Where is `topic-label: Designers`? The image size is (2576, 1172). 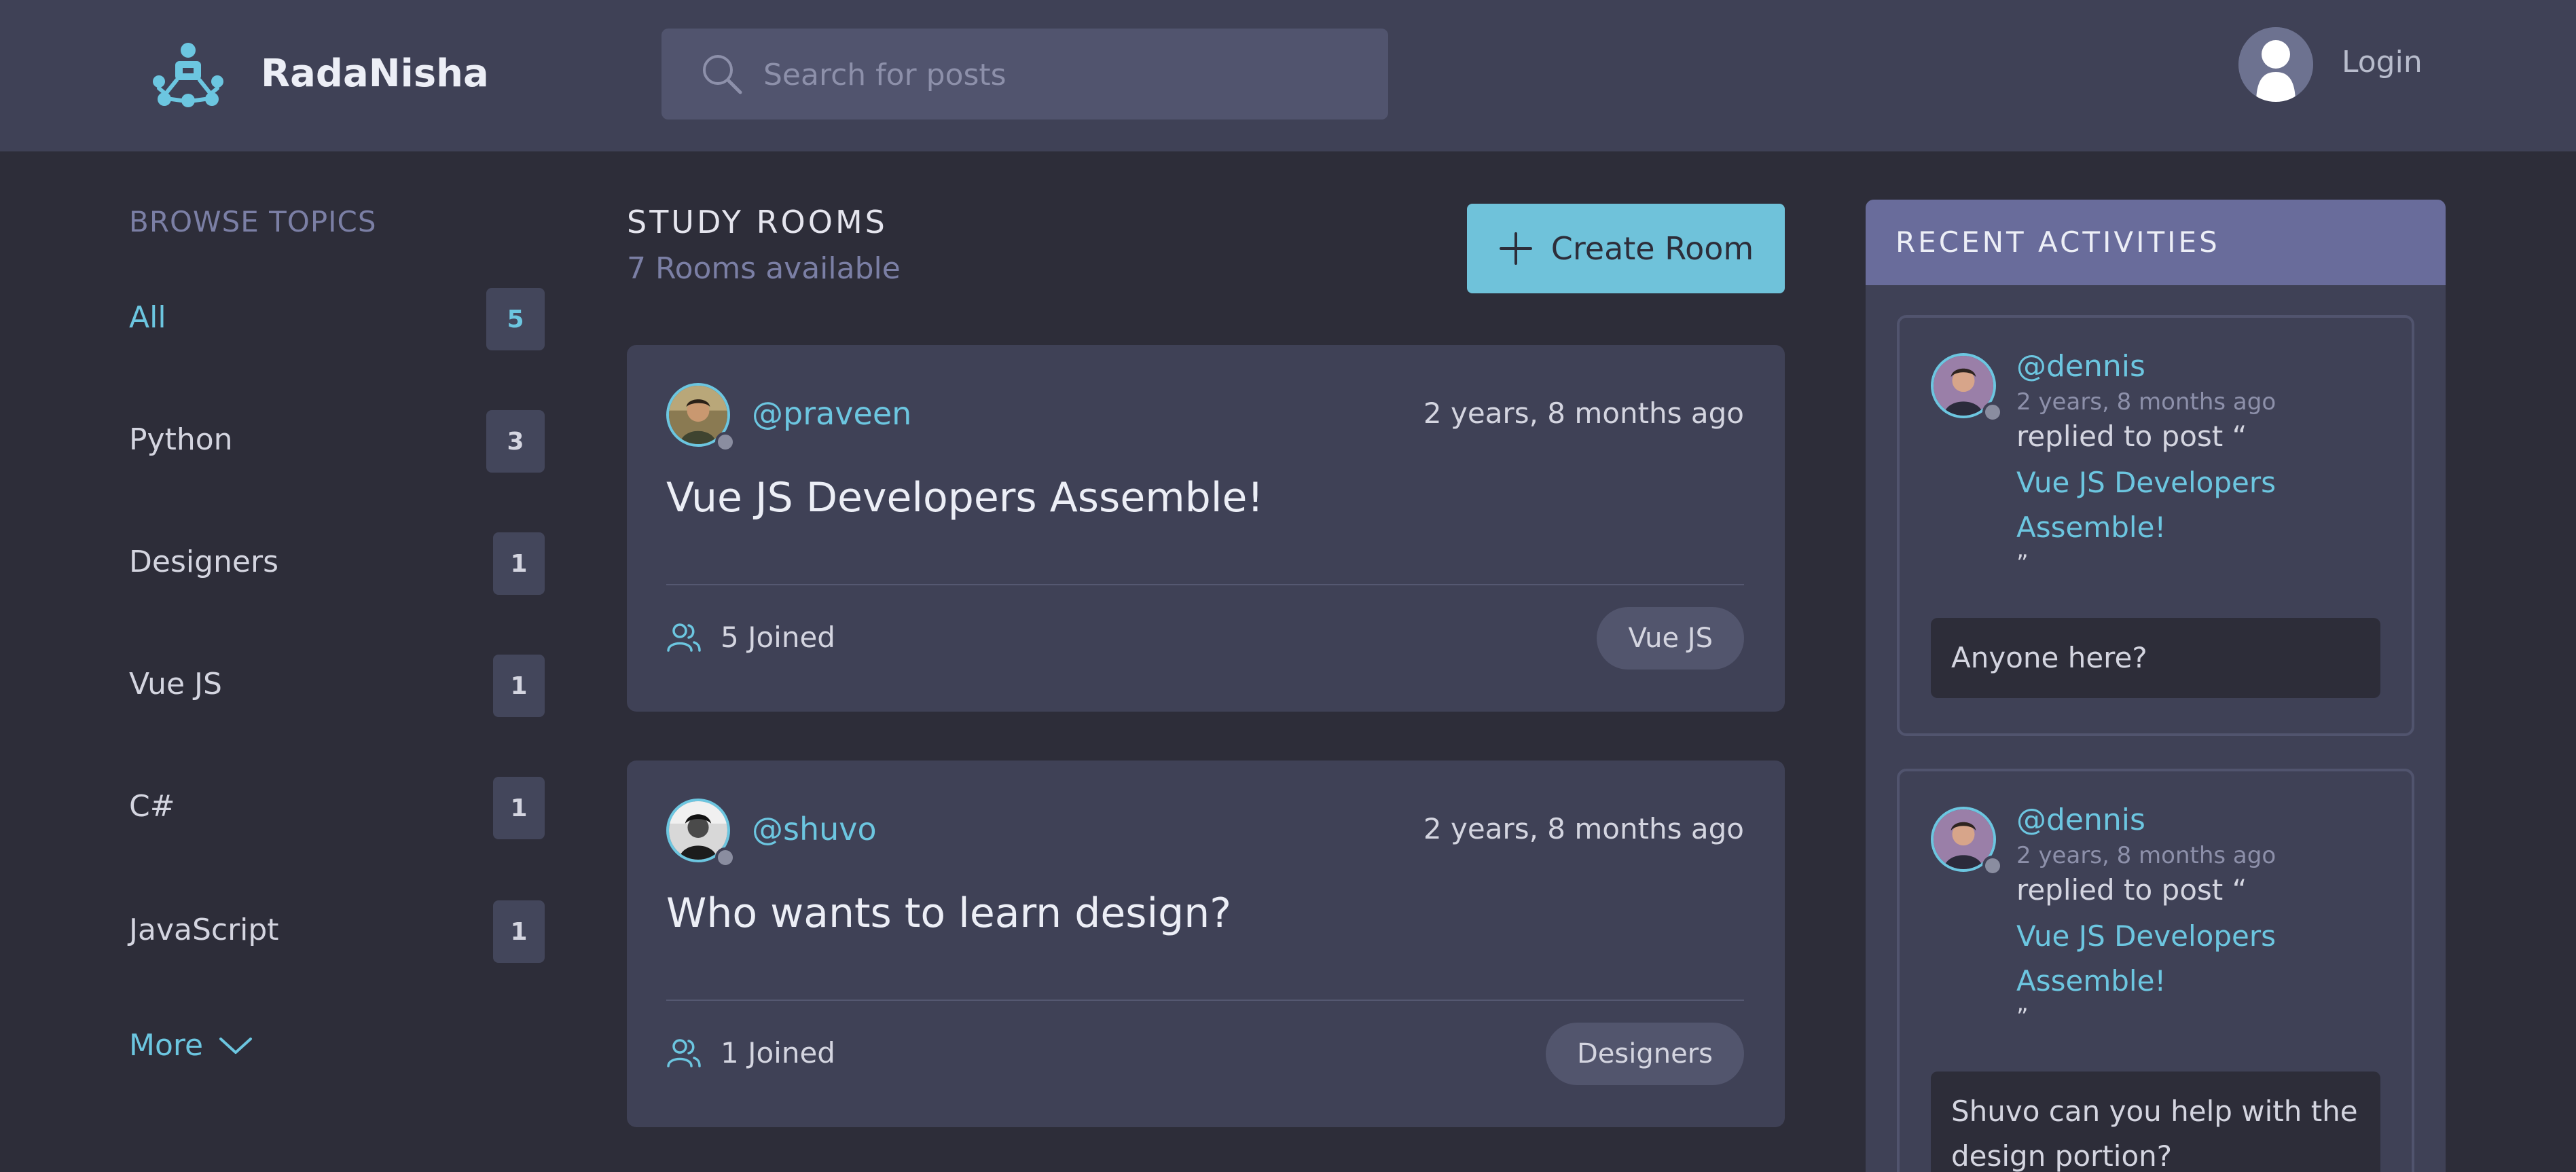 topic-label: Designers is located at coordinates (203, 562).